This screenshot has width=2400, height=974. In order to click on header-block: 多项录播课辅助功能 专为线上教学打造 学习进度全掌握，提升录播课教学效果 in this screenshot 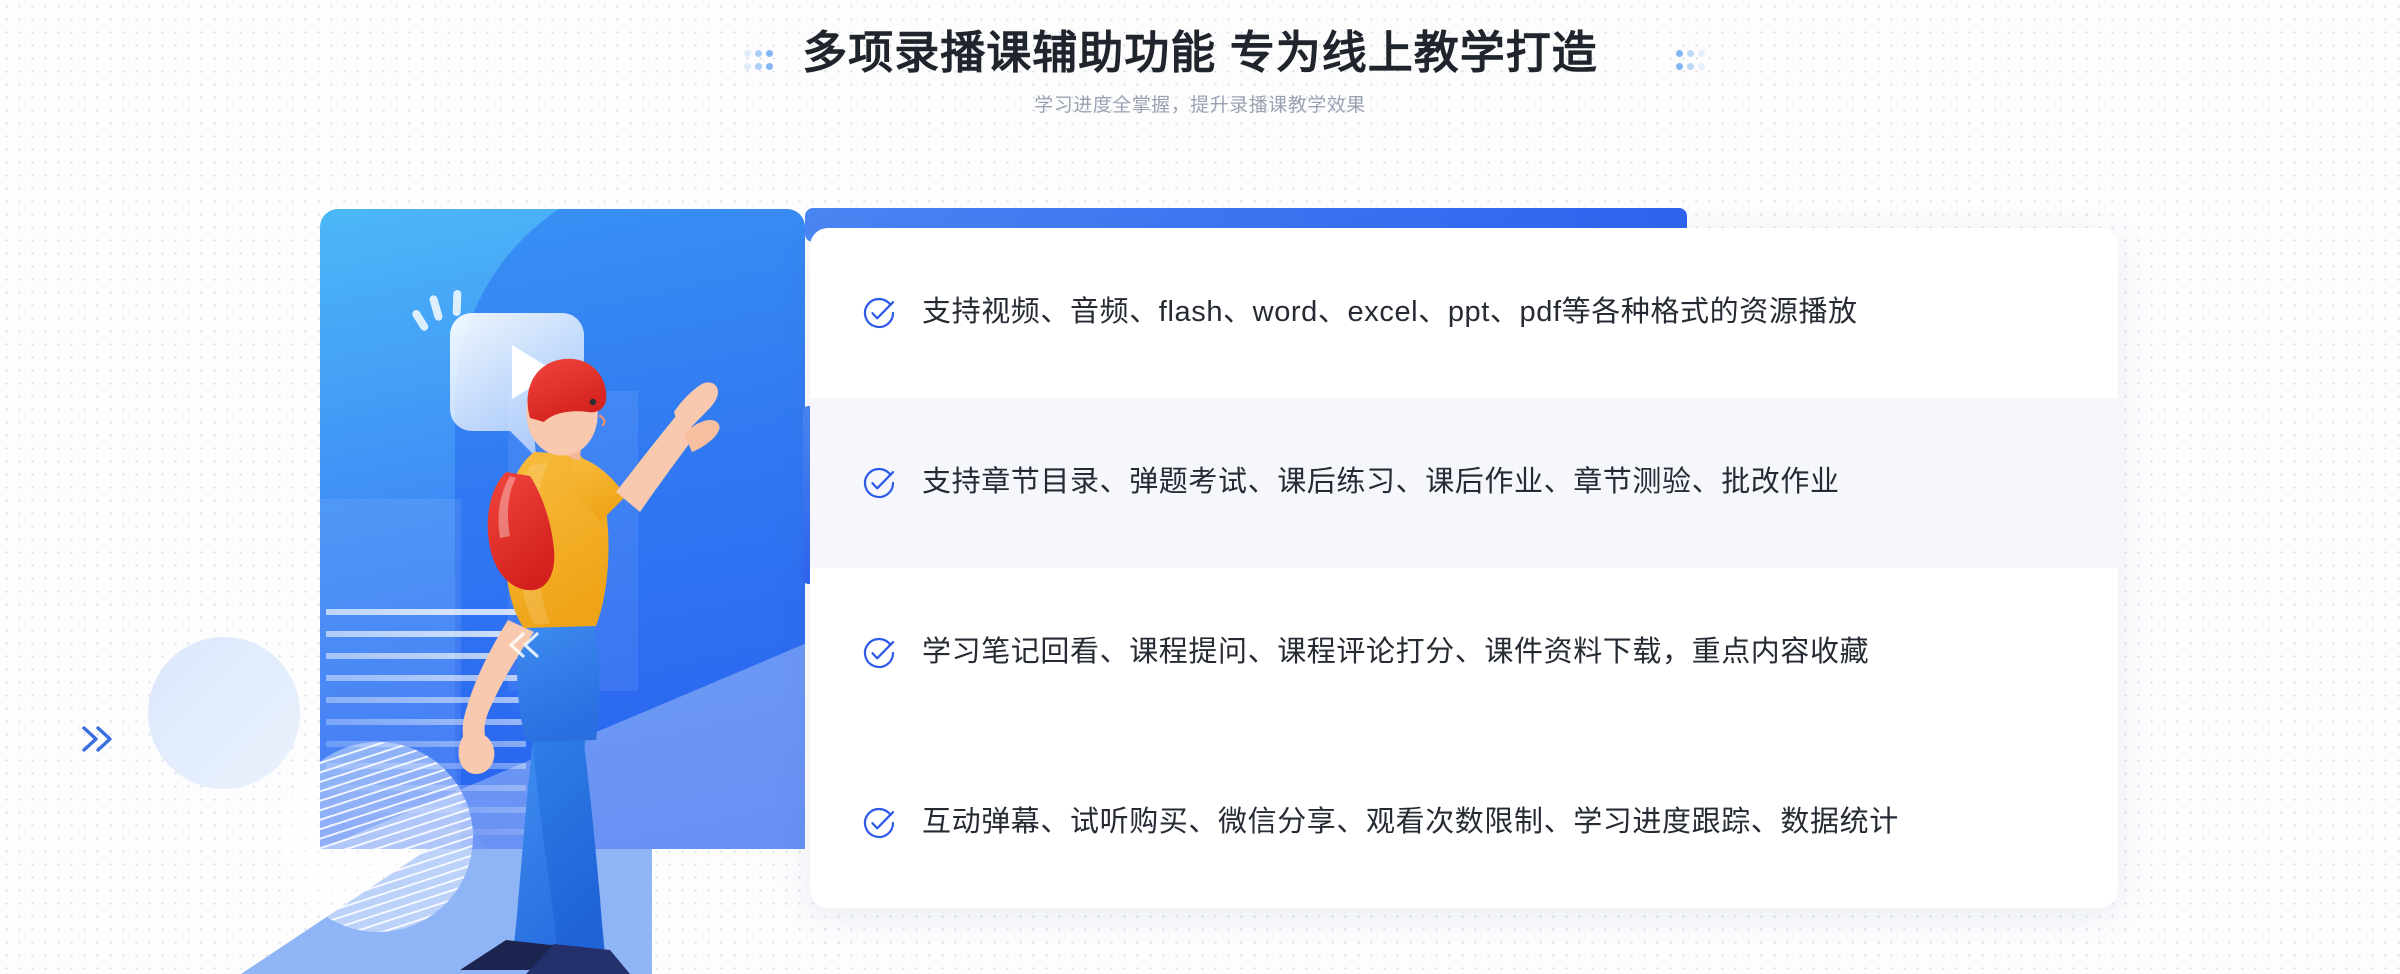, I will do `click(1200, 59)`.